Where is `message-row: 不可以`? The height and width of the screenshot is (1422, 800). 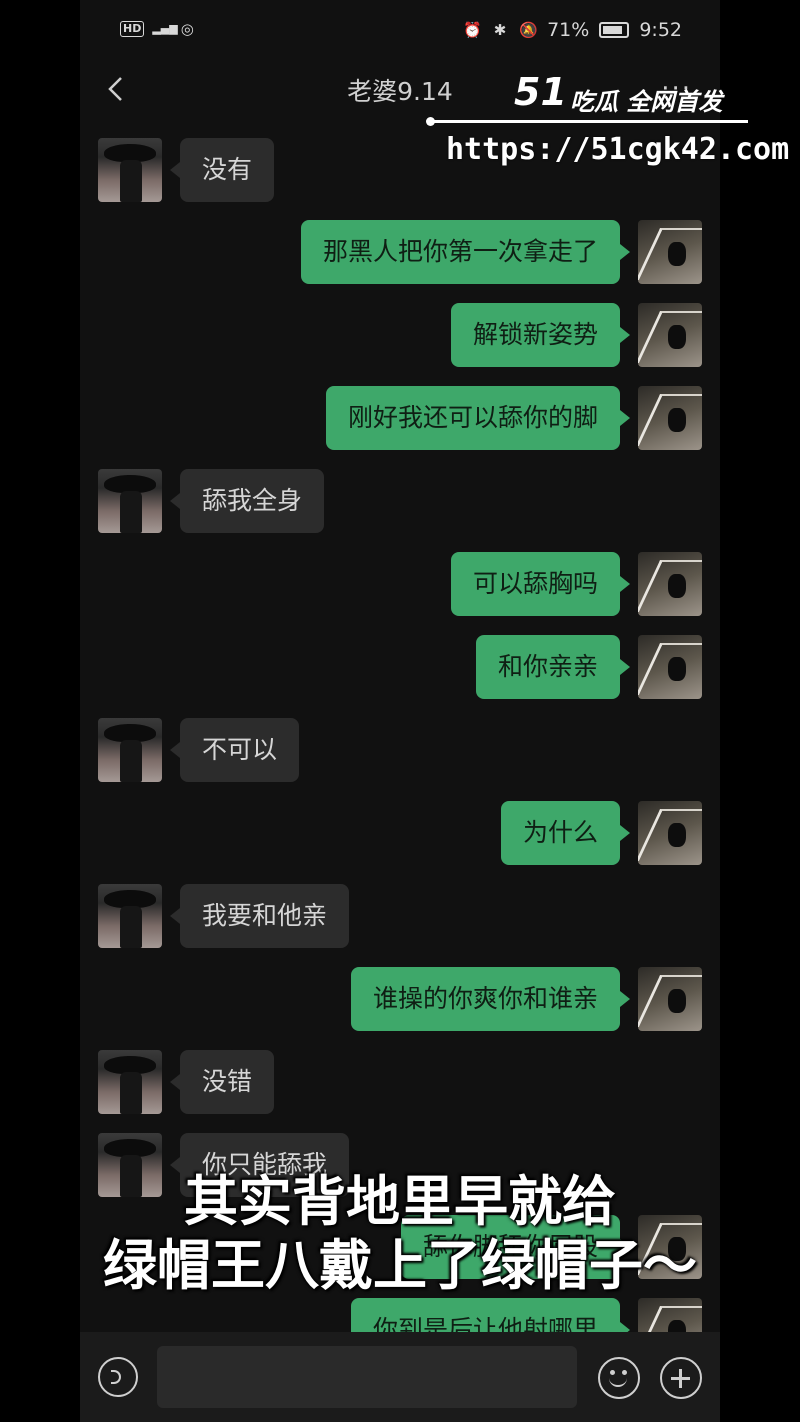 message-row: 不可以 is located at coordinates (400, 750).